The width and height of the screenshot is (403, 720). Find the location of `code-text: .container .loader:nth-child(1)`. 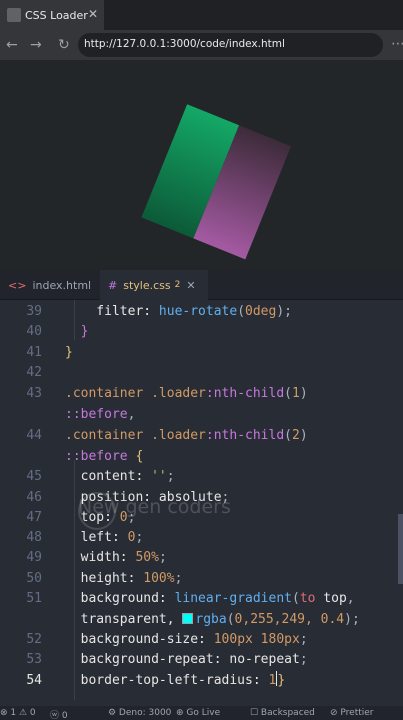

code-text: .container .loader:nth-child(1) is located at coordinates (186, 394).